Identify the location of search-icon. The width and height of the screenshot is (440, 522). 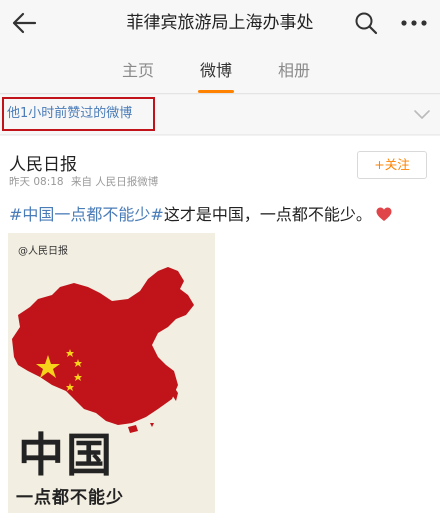
(366, 23).